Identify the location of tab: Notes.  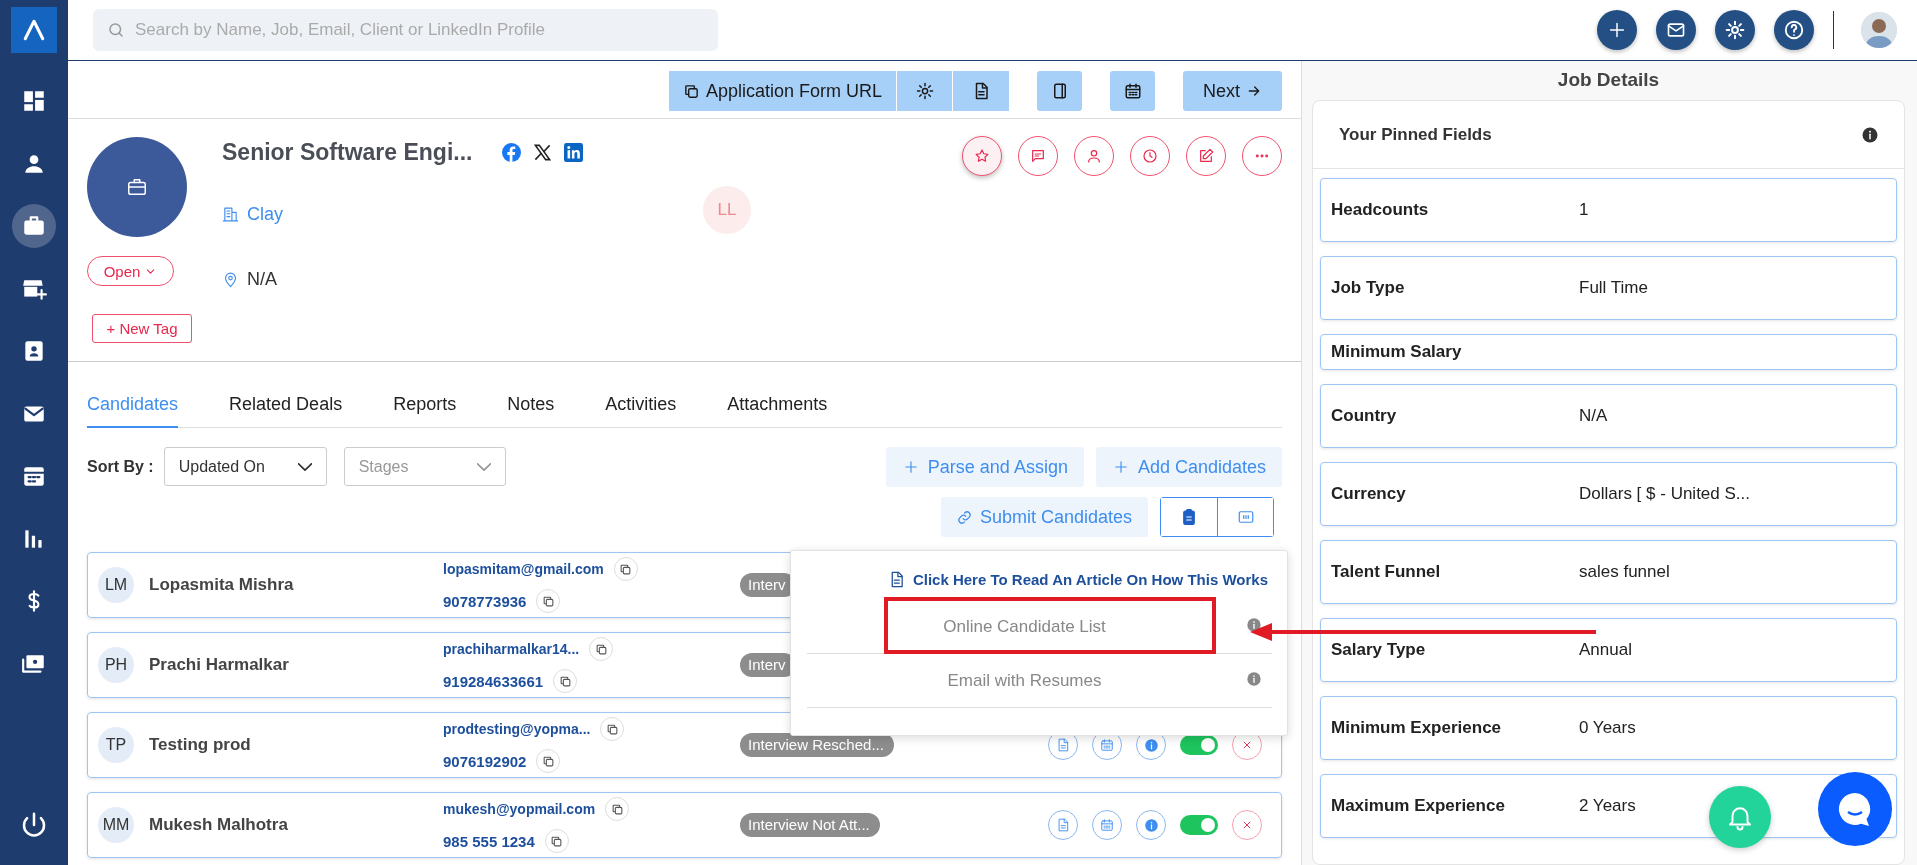
(531, 411).